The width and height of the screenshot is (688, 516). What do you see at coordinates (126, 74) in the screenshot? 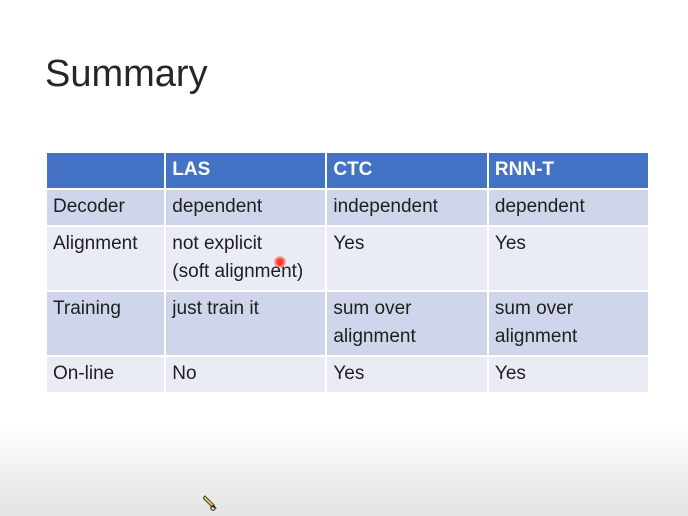
I see `slide-title: Summary` at bounding box center [126, 74].